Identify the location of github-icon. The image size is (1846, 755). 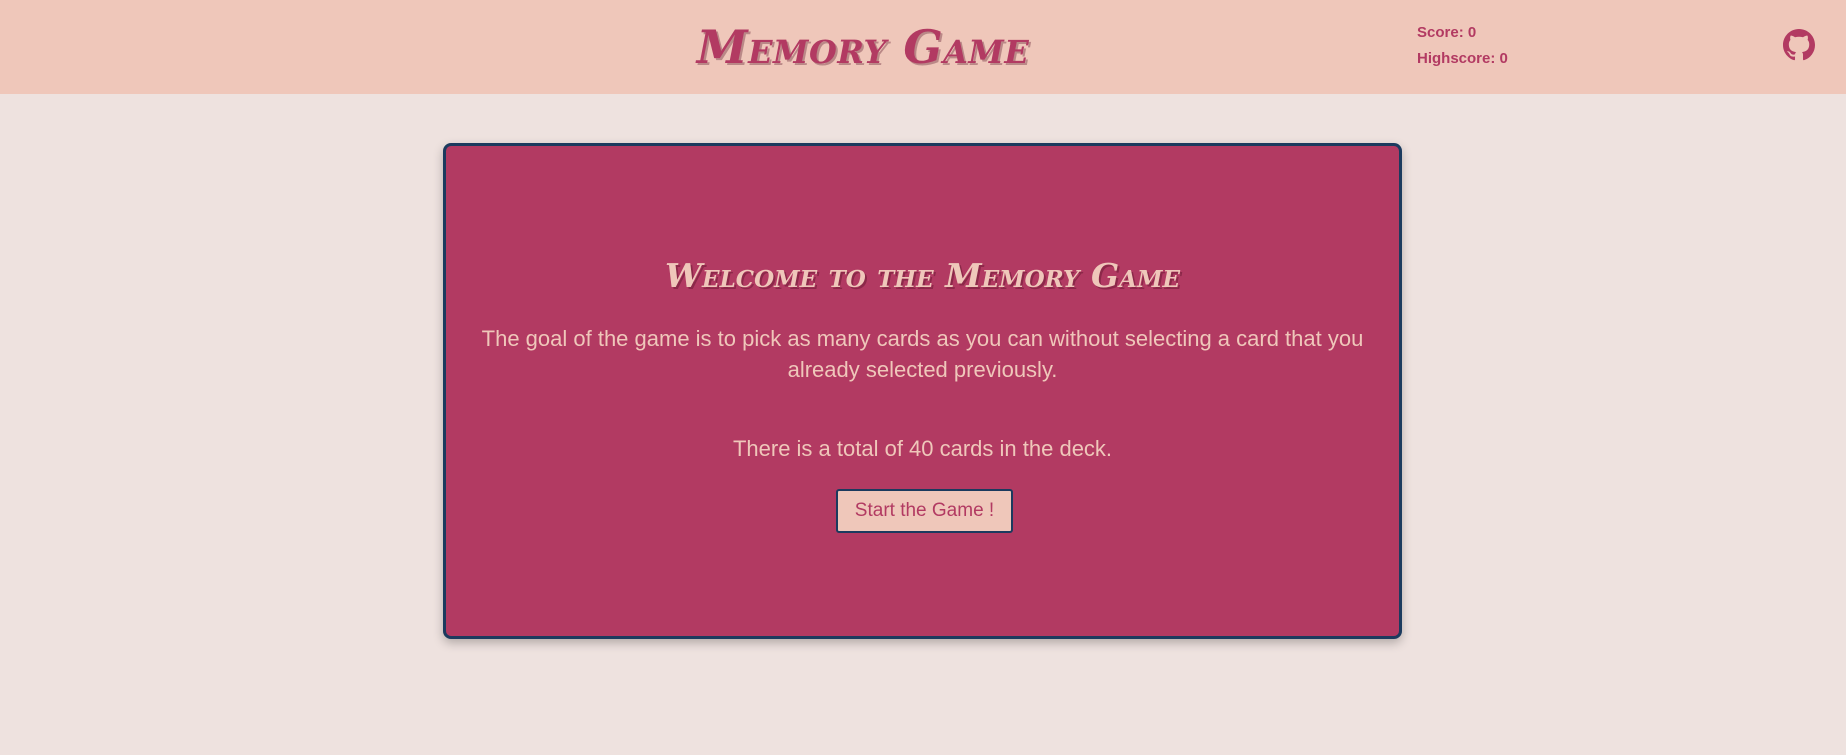
(1799, 45).